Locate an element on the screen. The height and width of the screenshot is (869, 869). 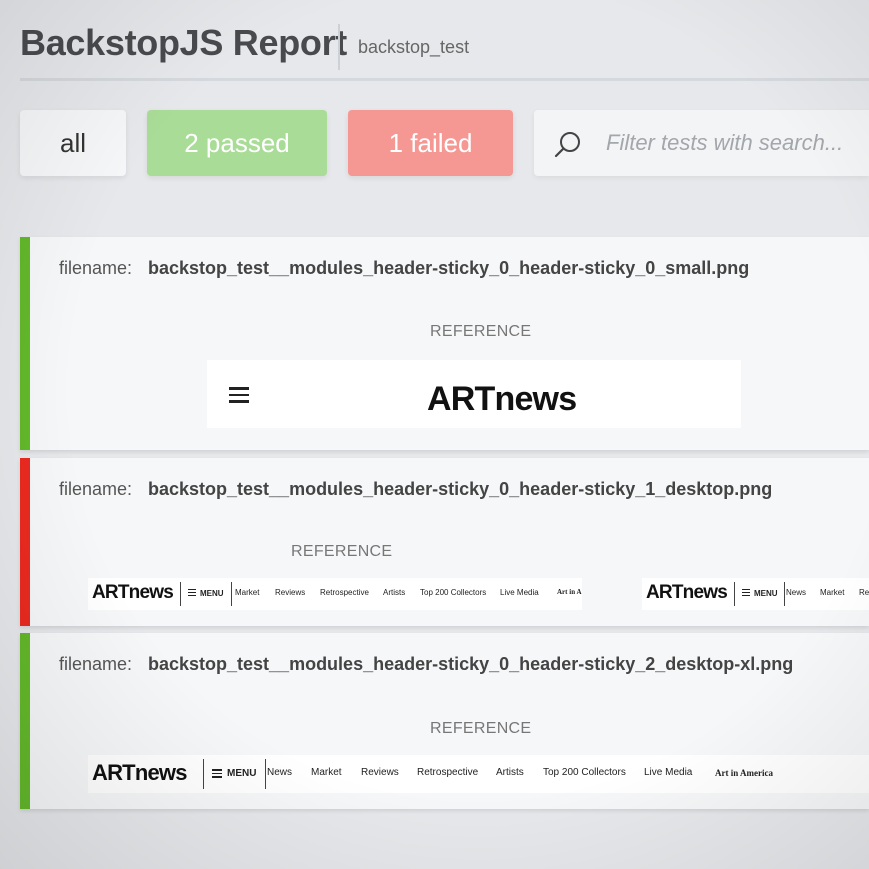
filter-passed-button: 2 passed is located at coordinates (237, 143).